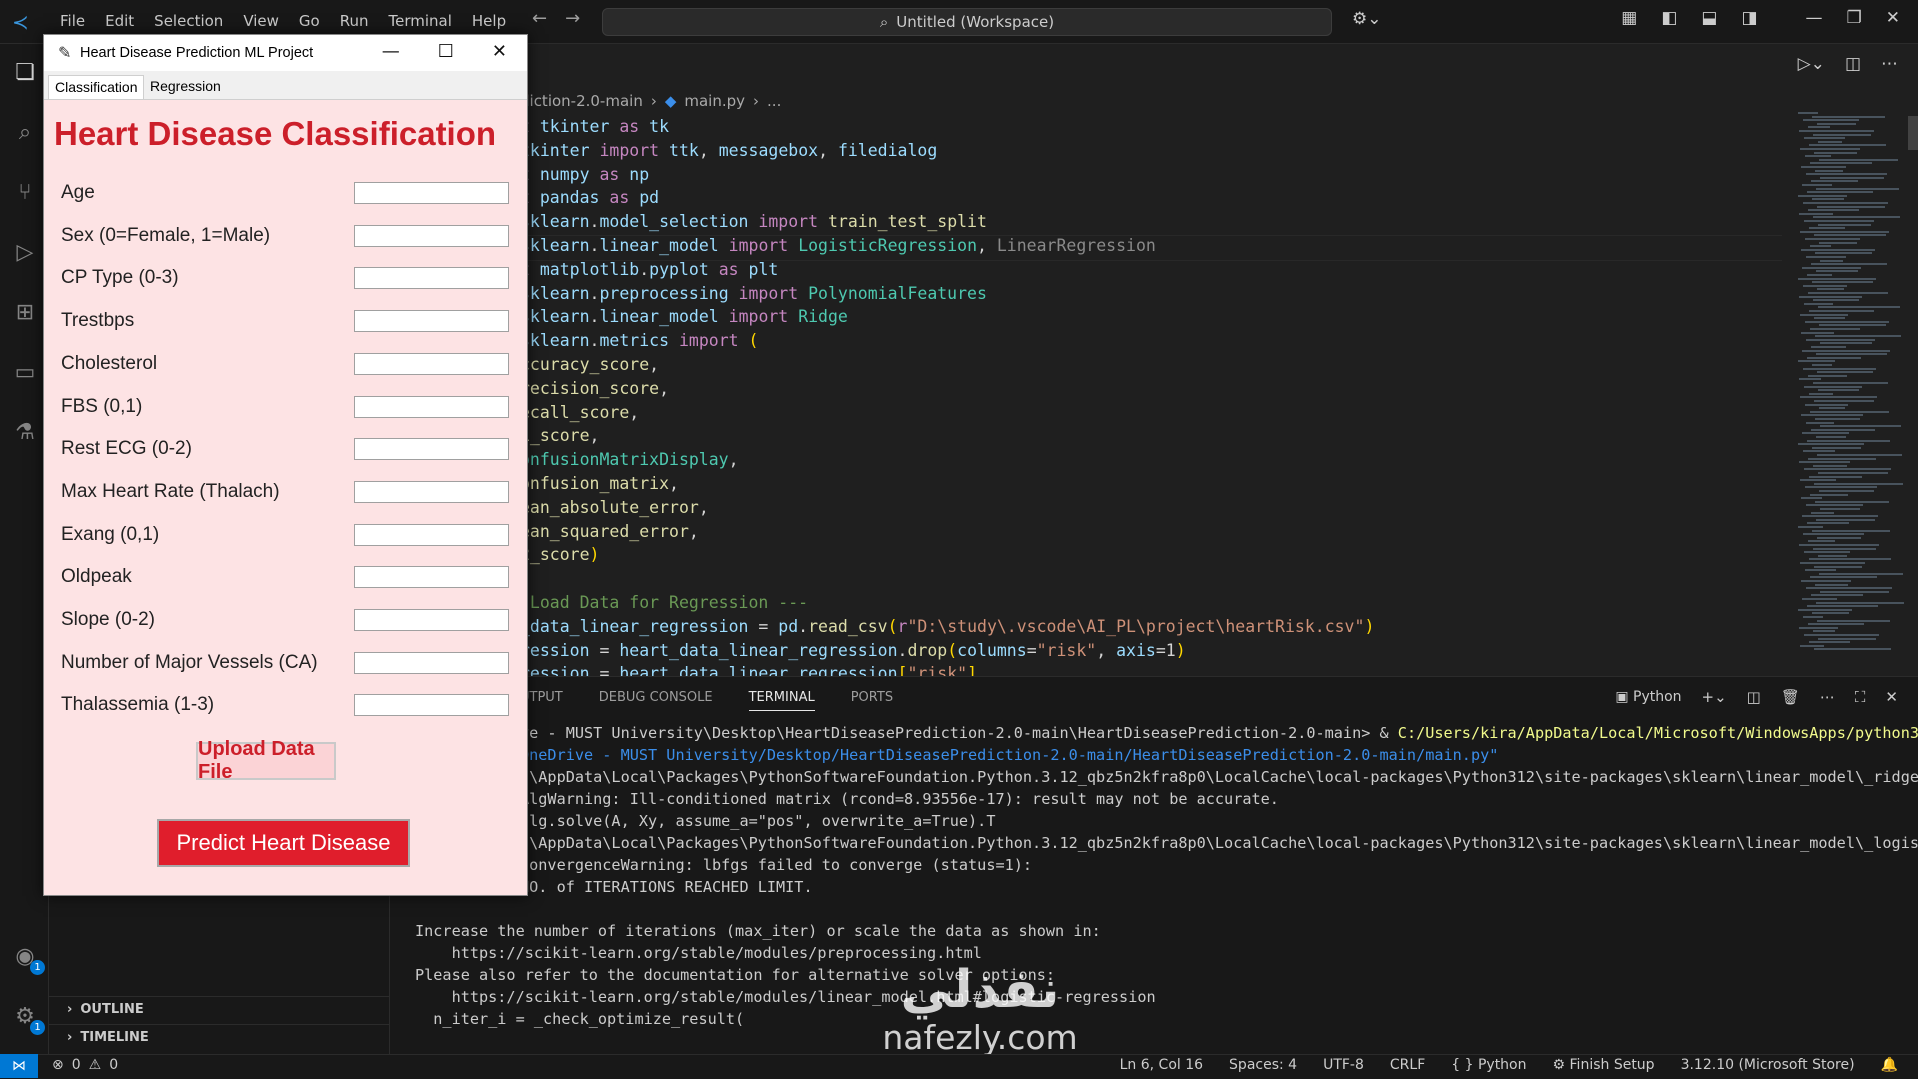  I want to click on tab-ports: PORTS, so click(872, 700).